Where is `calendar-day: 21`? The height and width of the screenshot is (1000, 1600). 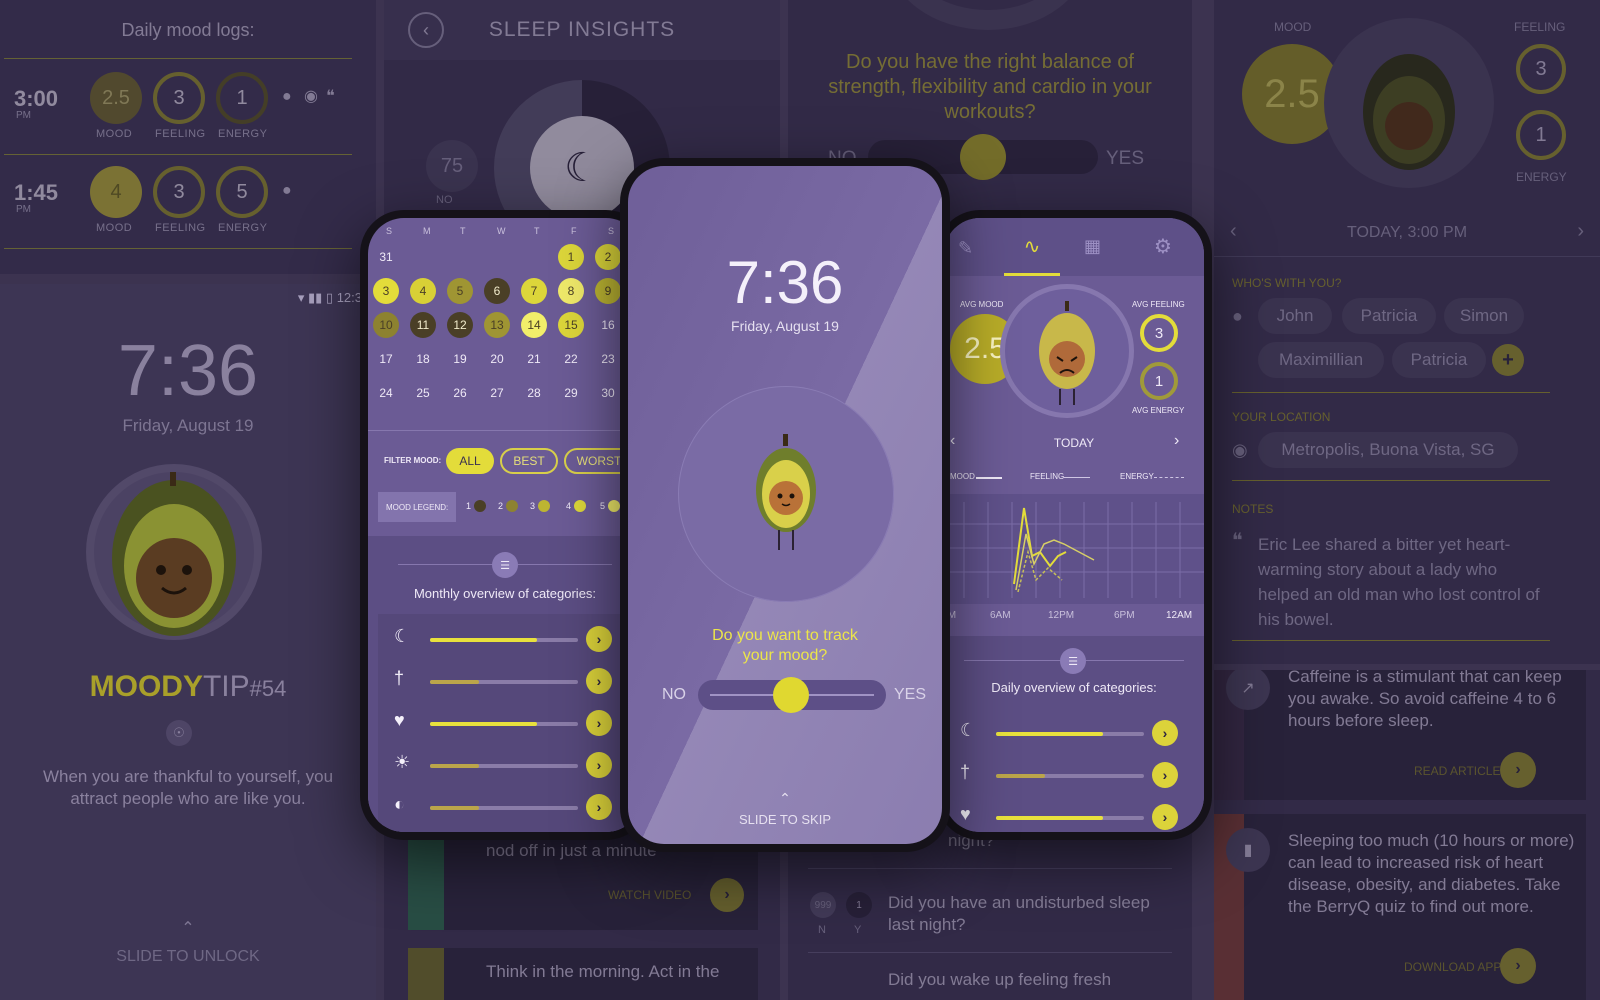 calendar-day: 21 is located at coordinates (534, 359).